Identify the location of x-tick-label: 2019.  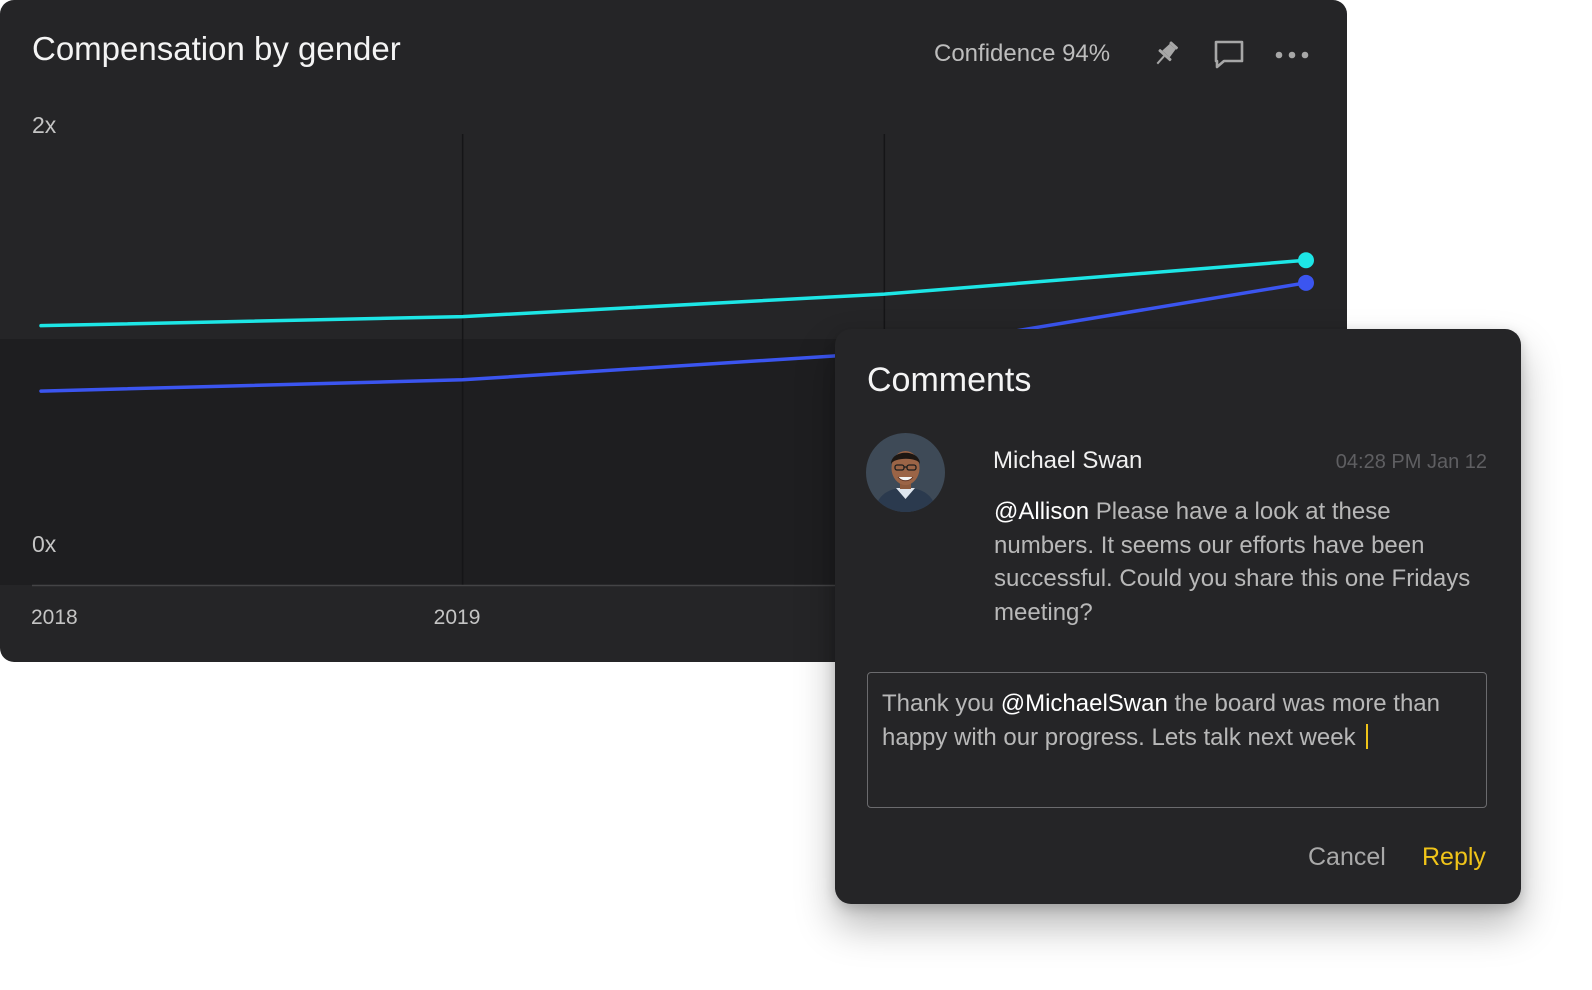
(457, 617).